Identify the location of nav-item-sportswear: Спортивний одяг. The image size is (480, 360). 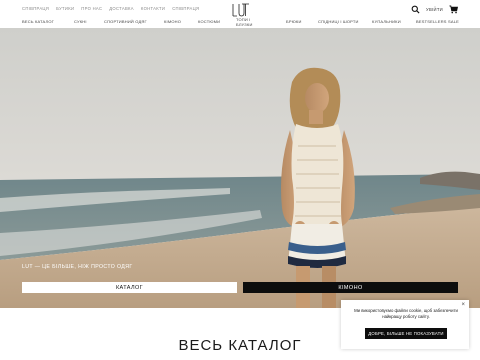
(125, 22).